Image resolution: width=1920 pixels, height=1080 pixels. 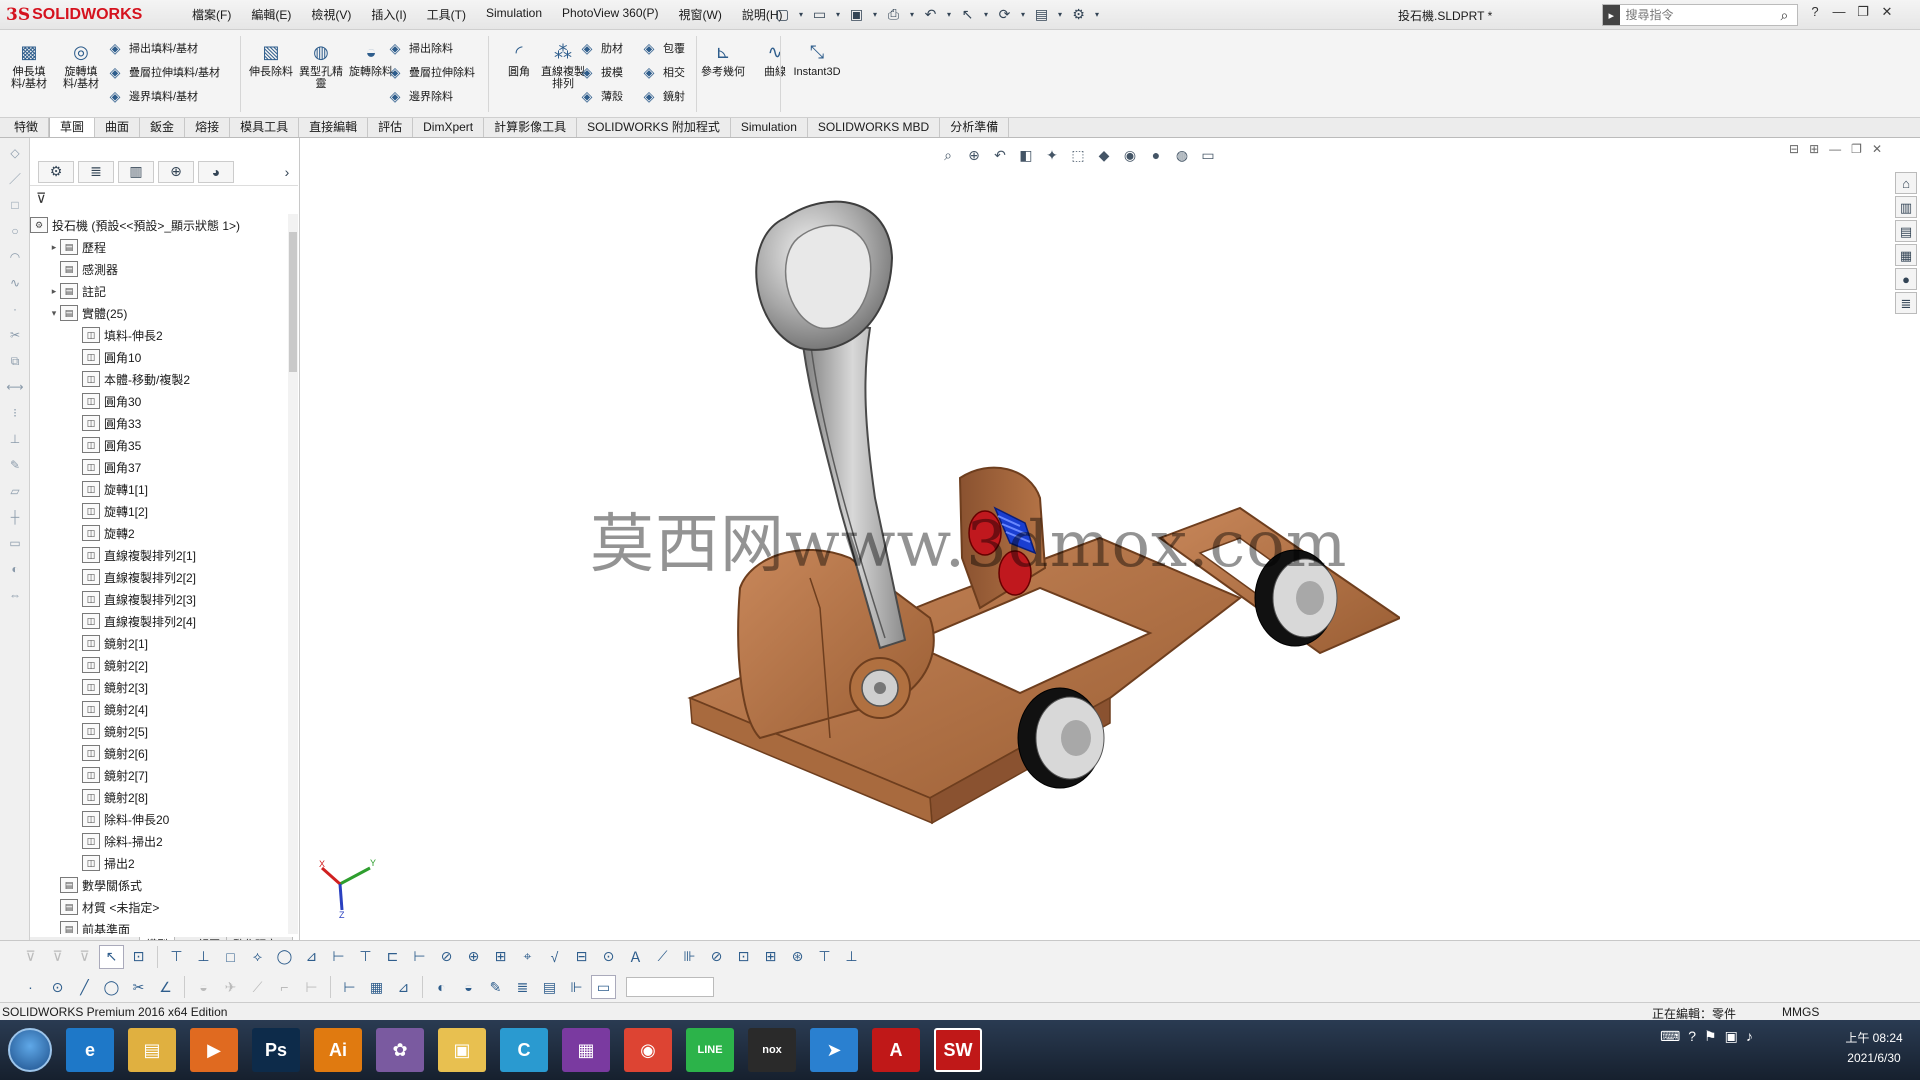 What do you see at coordinates (1700, 15) in the screenshot?
I see `command-search: ▸ ⌕` at bounding box center [1700, 15].